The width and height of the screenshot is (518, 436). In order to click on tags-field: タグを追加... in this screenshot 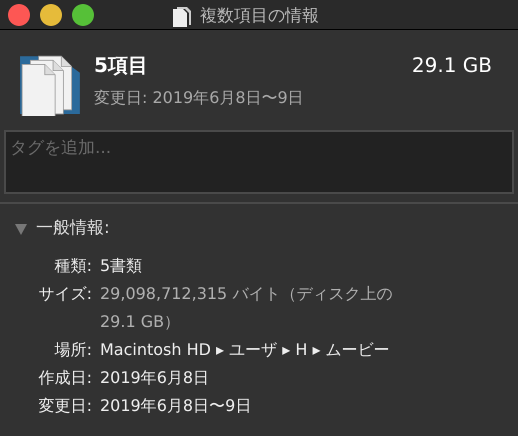, I will do `click(259, 162)`.